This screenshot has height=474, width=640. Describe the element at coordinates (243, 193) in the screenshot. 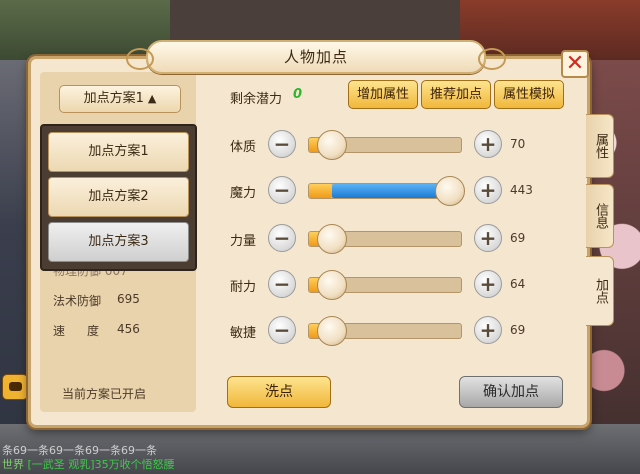

I see `attribute-name: 魔力` at that location.